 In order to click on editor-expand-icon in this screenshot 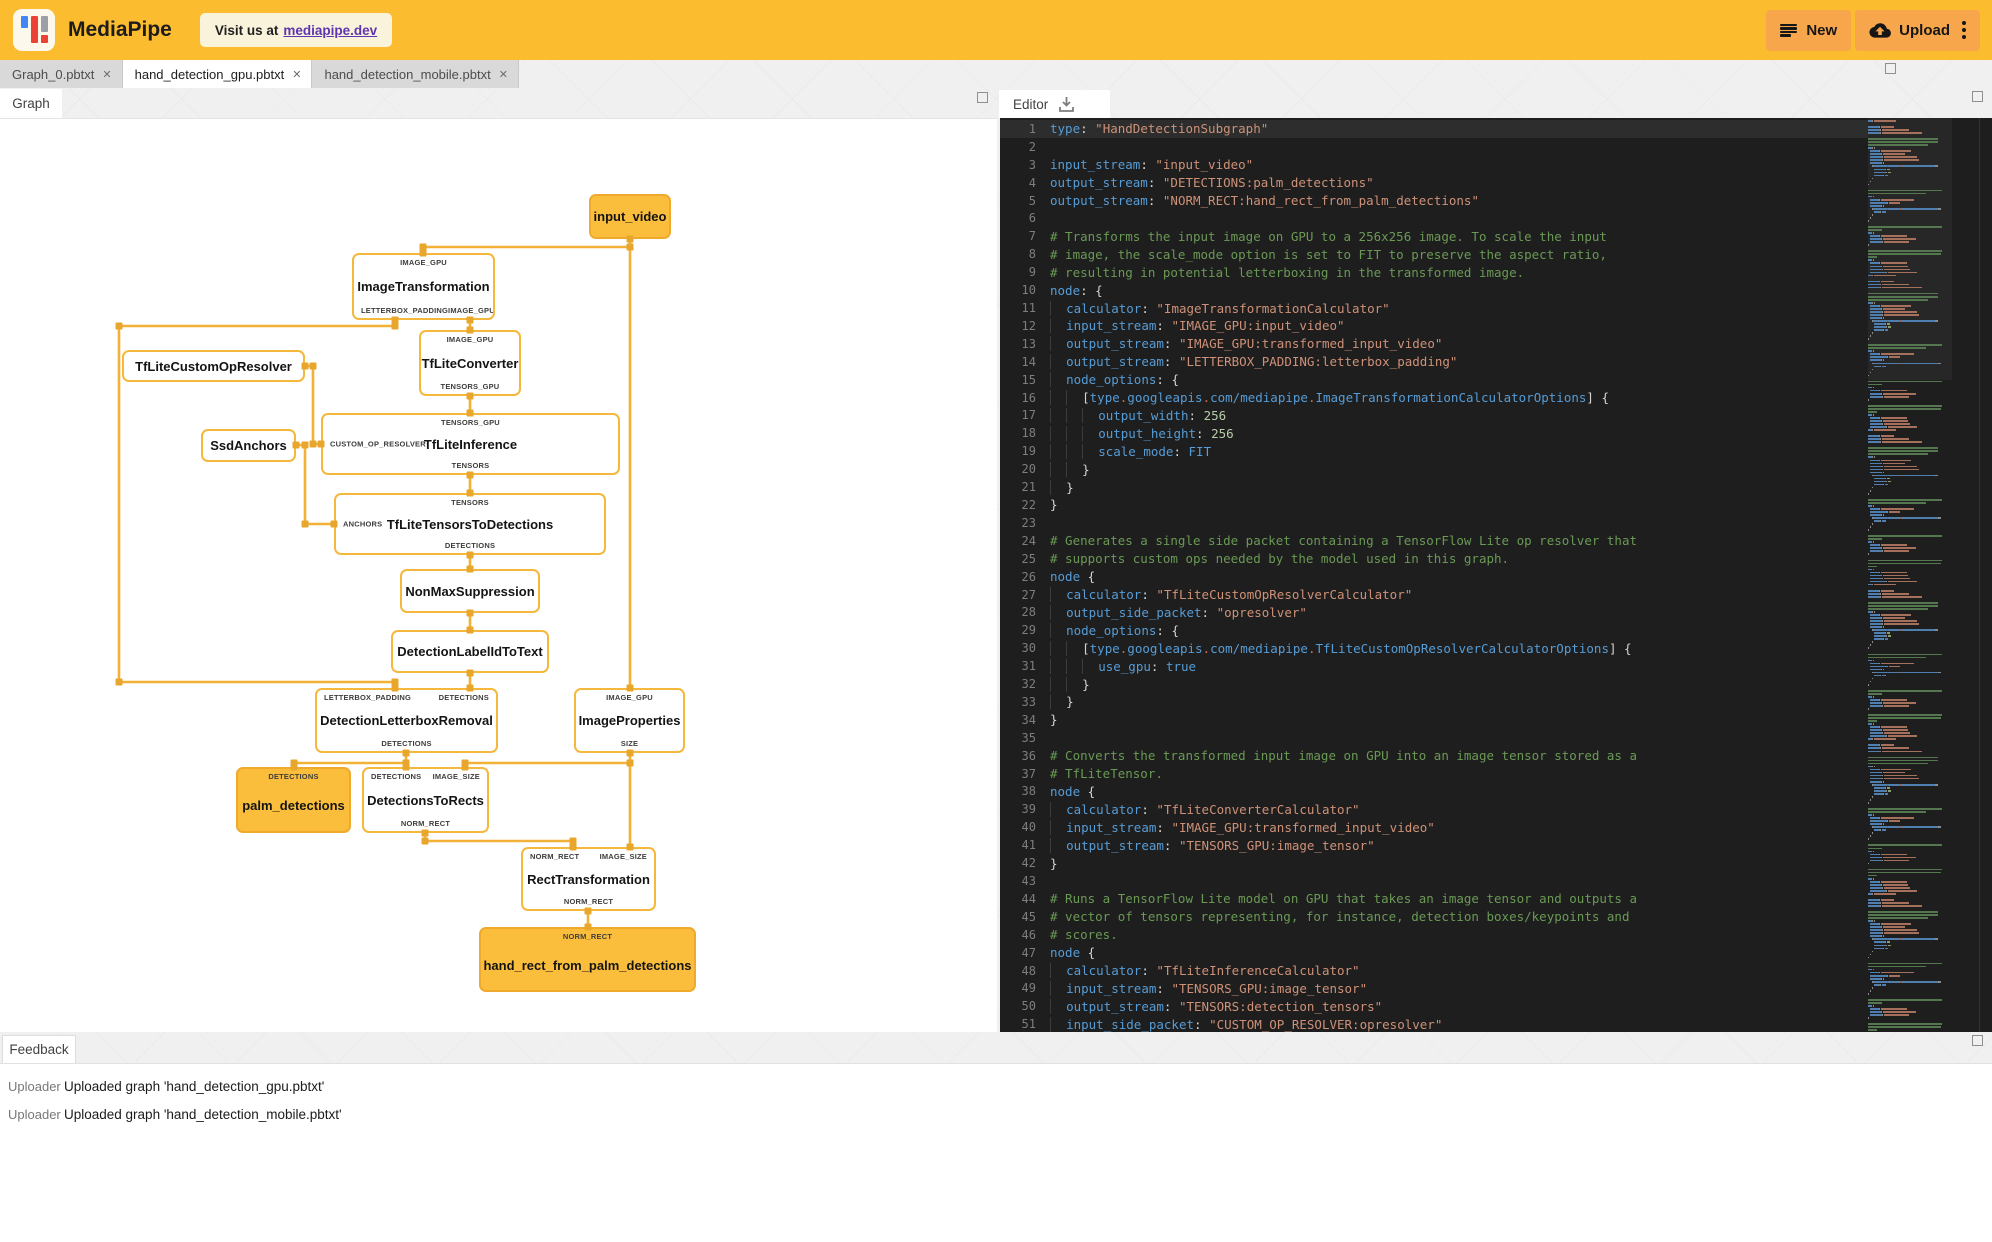, I will do `click(1977, 96)`.